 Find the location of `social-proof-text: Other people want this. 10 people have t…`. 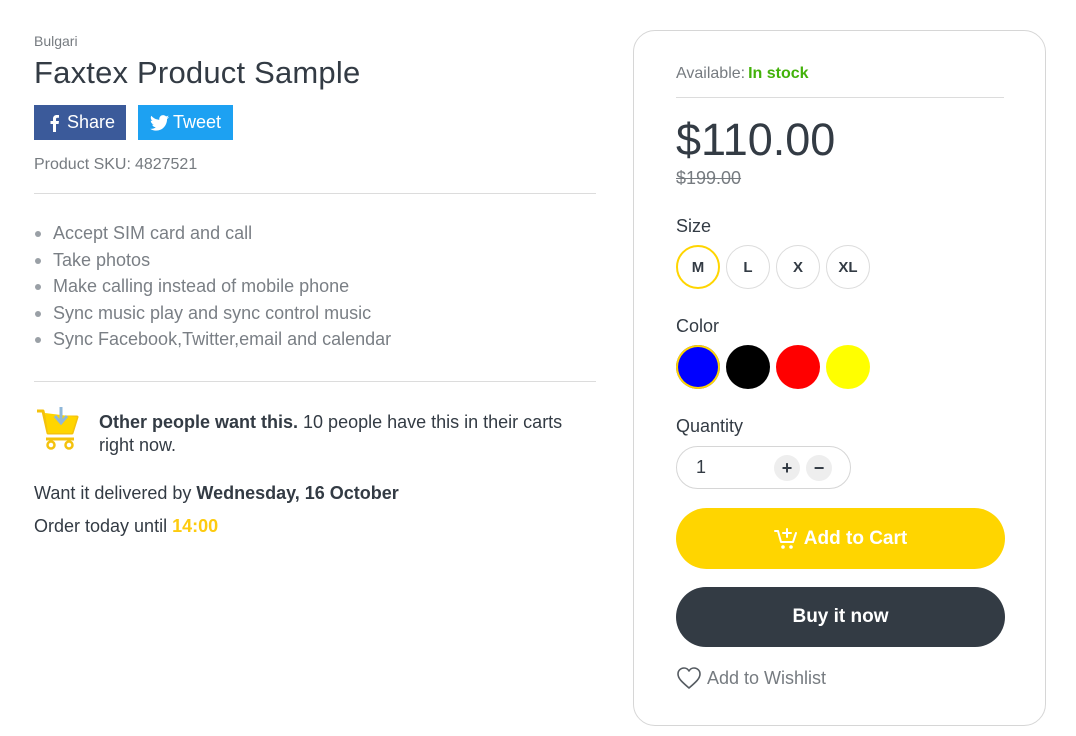

social-proof-text: Other people want this. 10 people have t… is located at coordinates (344, 434).